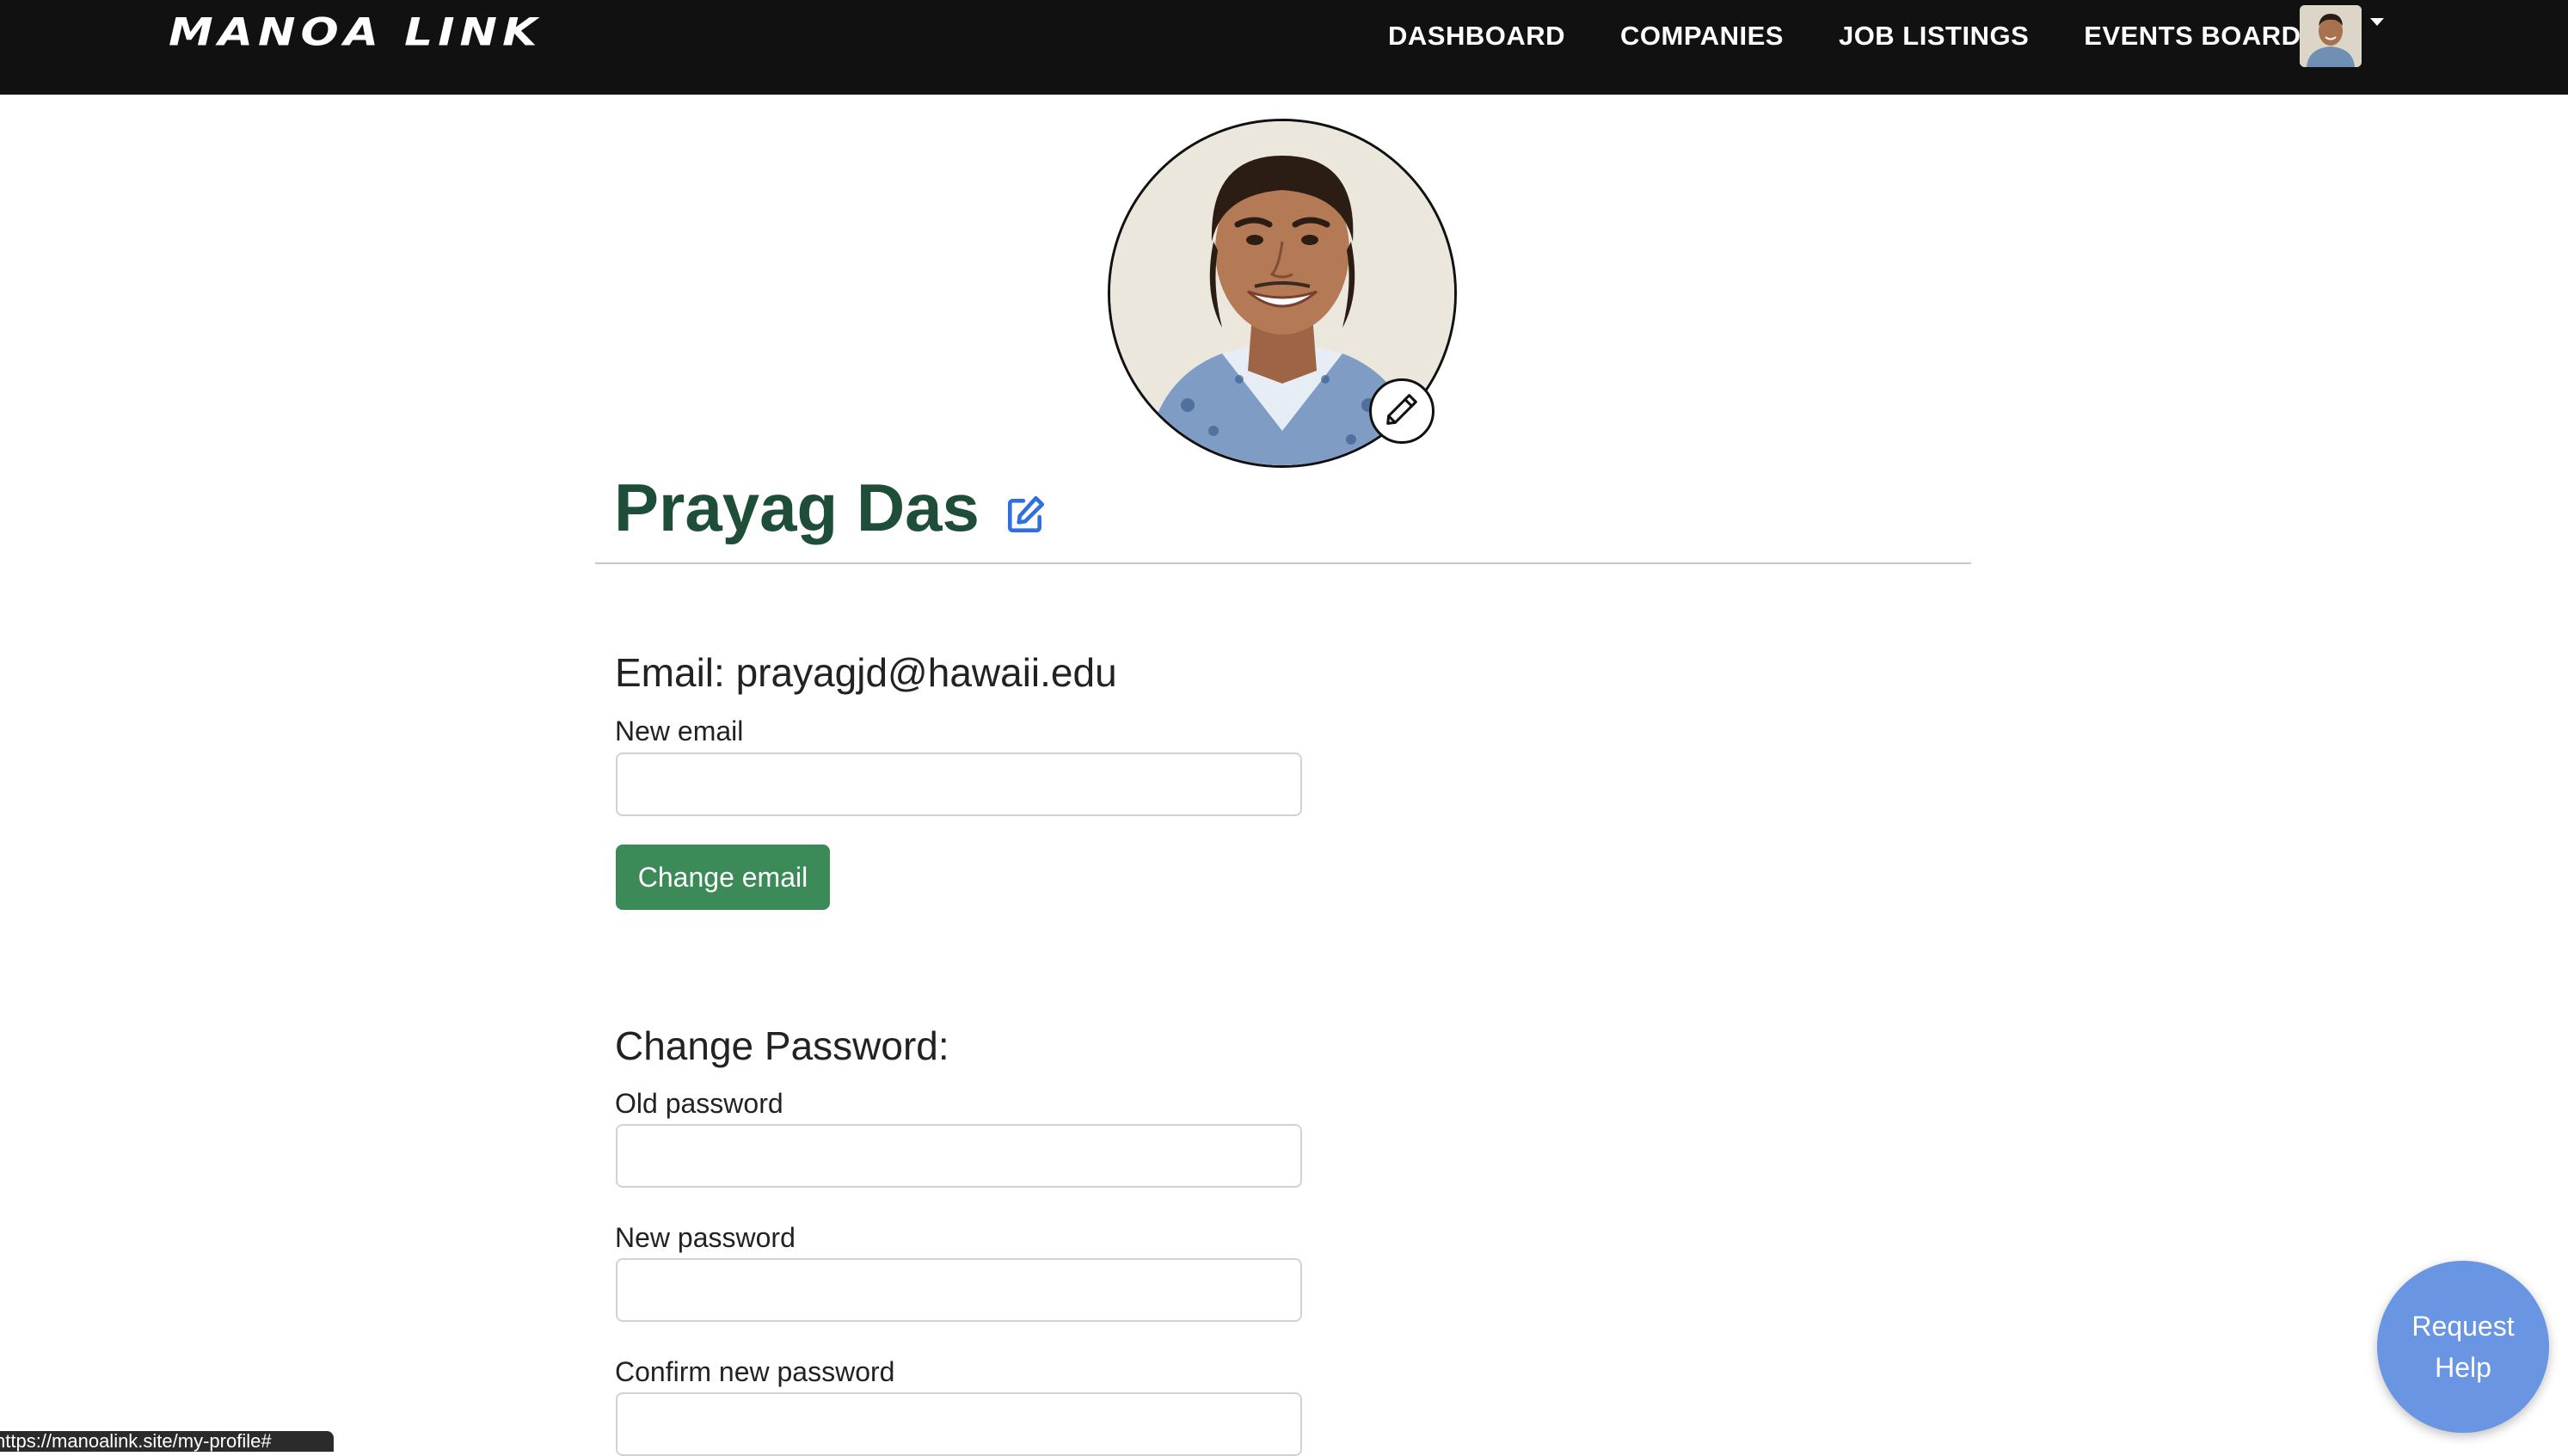 Image resolution: width=2568 pixels, height=1456 pixels. I want to click on nav-avatar, so click(2331, 36).